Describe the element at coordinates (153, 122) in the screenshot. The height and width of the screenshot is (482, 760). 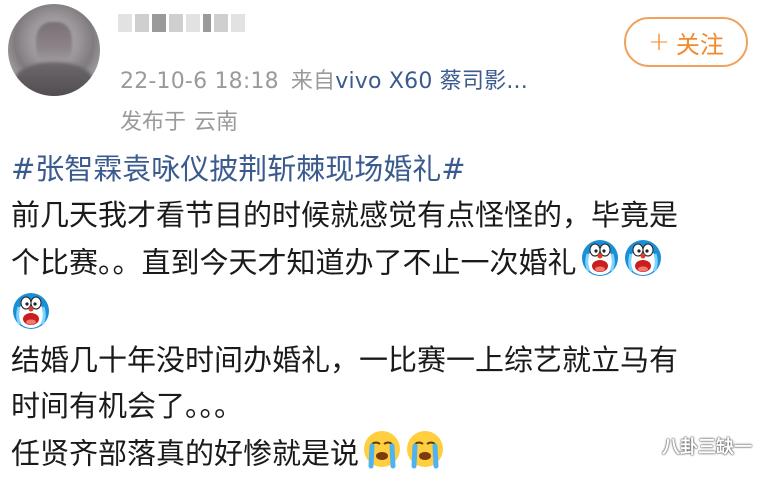
I see `location-label: 发布于` at that location.